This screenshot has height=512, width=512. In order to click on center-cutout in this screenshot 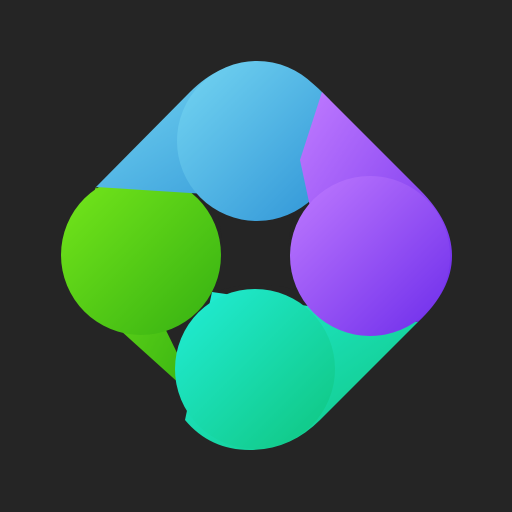, I will do `click(255, 253)`.